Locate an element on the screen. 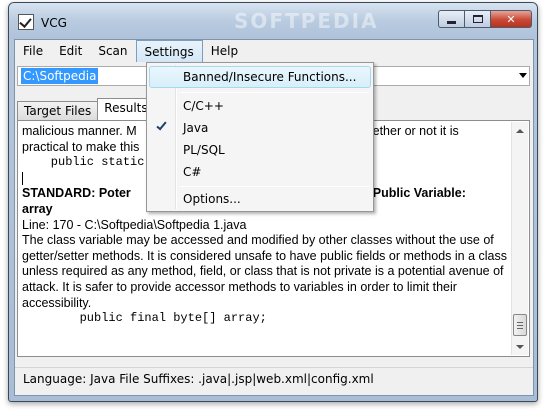 The height and width of the screenshot is (413, 552). menu-edit: Edit is located at coordinates (70, 51).